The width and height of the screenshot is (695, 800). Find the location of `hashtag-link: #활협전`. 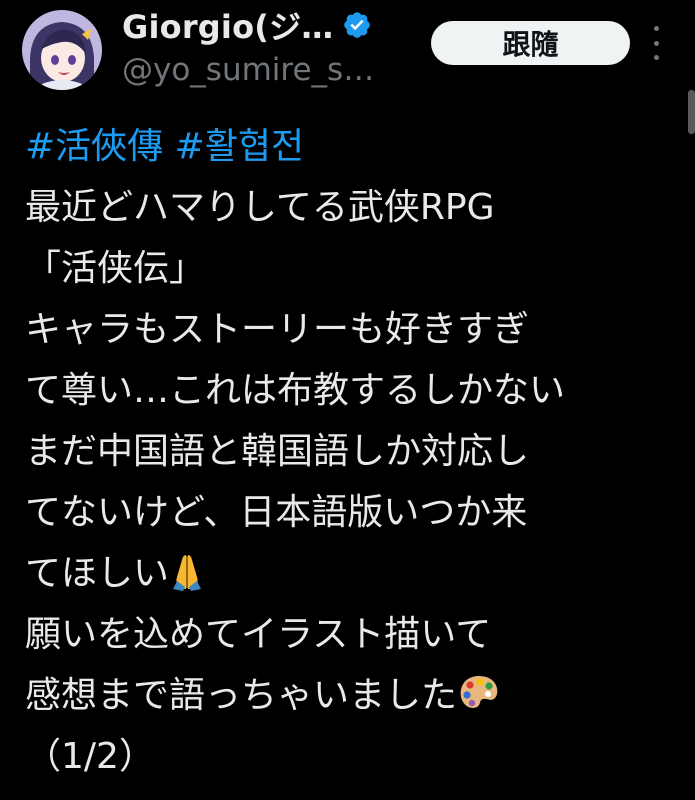

hashtag-link: #활협전 is located at coordinates (240, 146).